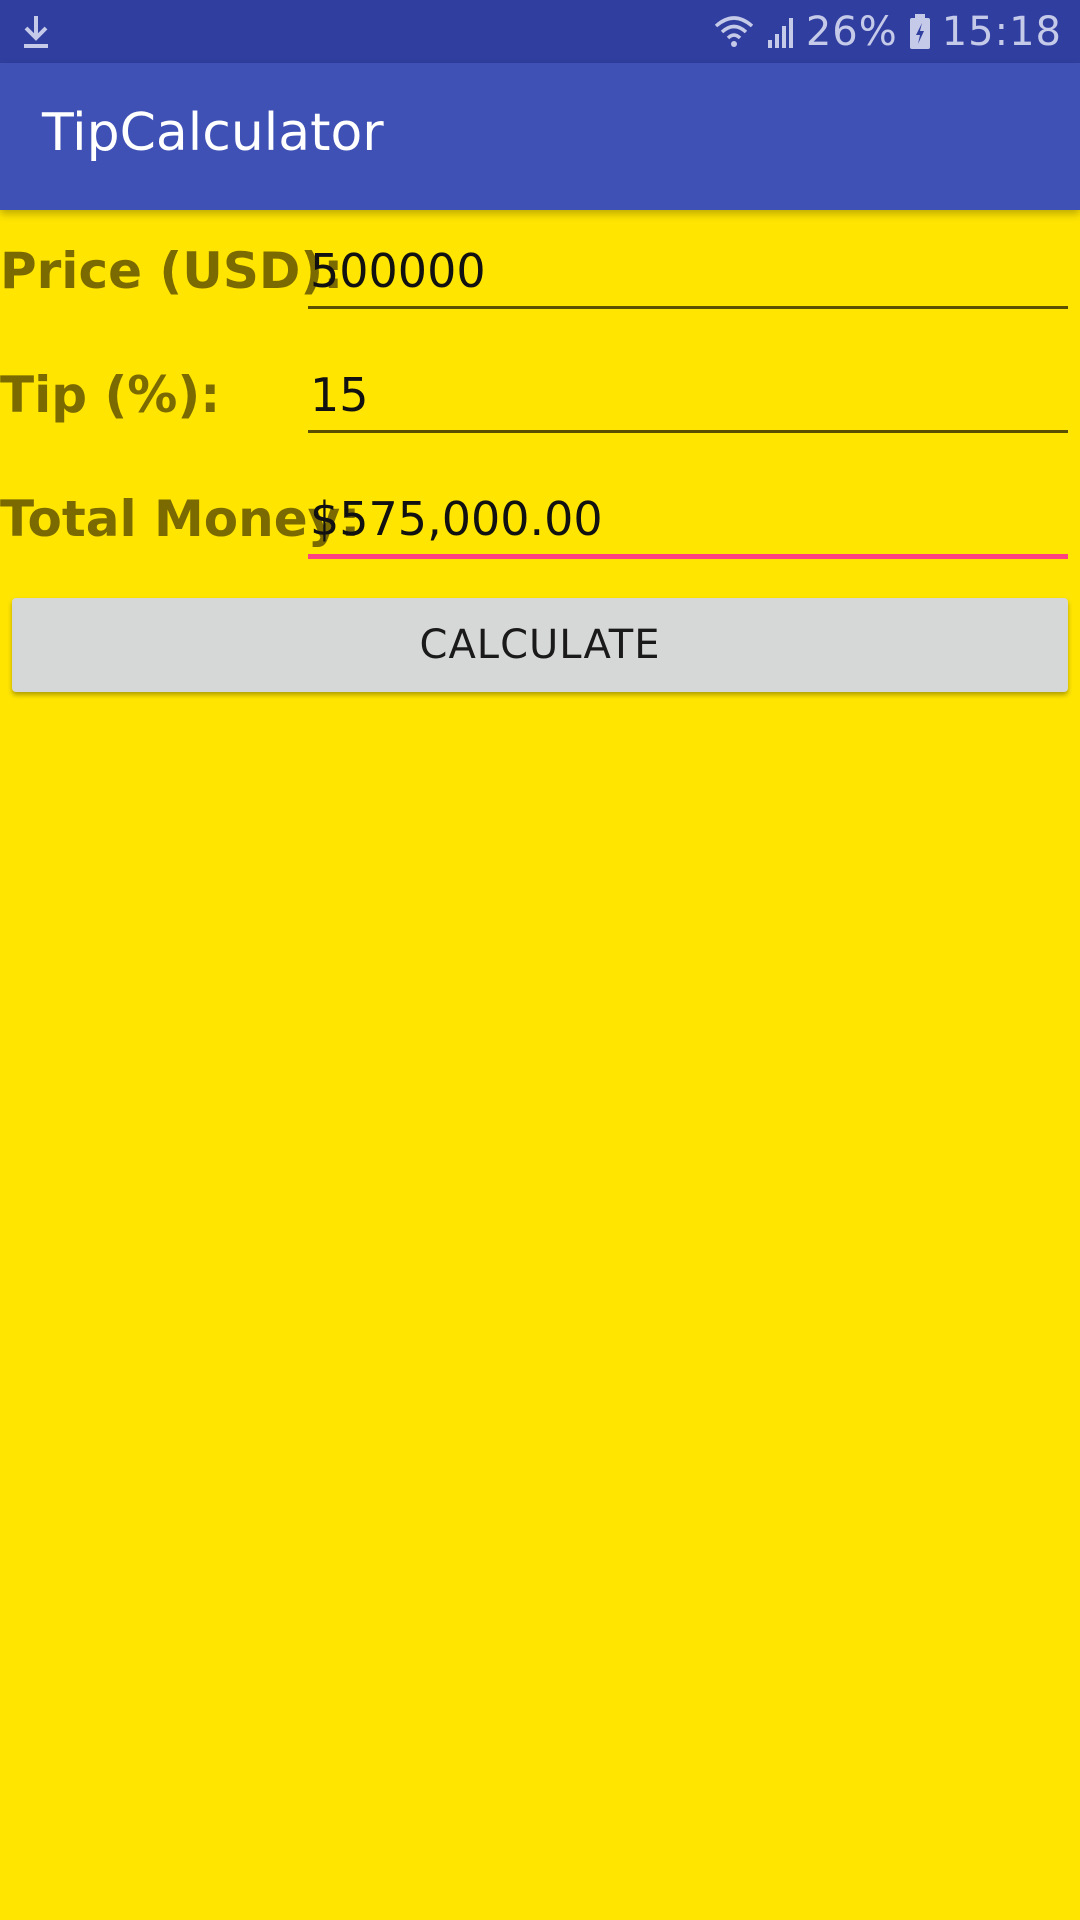 This screenshot has height=1920, width=1080. I want to click on status-indicators: 26% 15:18, so click(887, 31).